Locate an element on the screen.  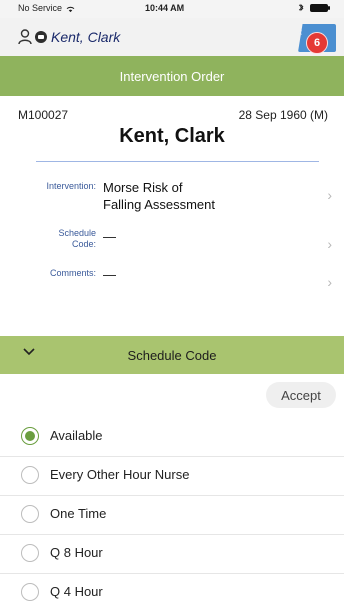
status-time: 10:44 AM is located at coordinates (165, 8).